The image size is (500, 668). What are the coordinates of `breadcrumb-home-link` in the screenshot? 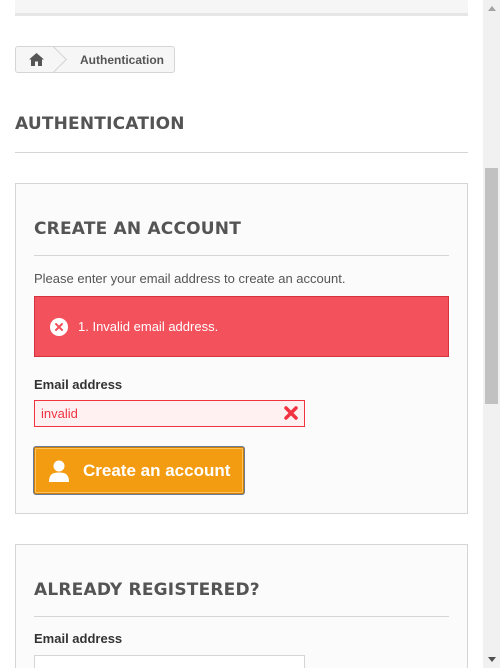 It's located at (36, 59).